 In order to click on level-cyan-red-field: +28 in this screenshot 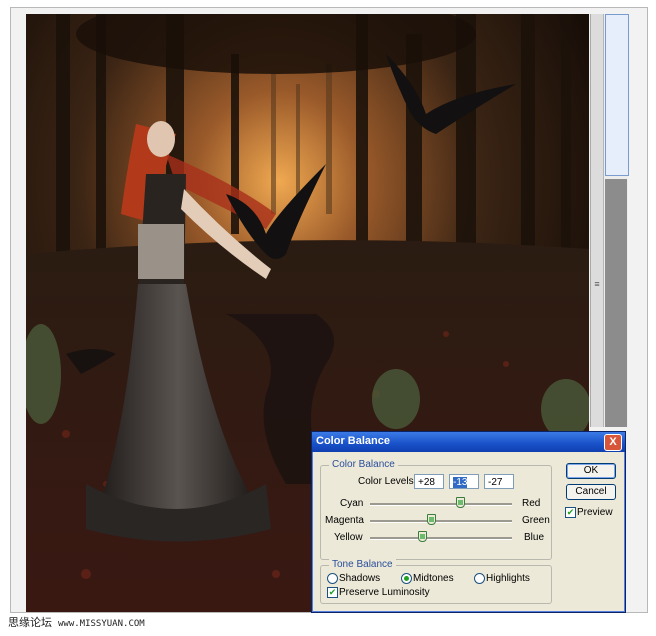, I will do `click(429, 481)`.